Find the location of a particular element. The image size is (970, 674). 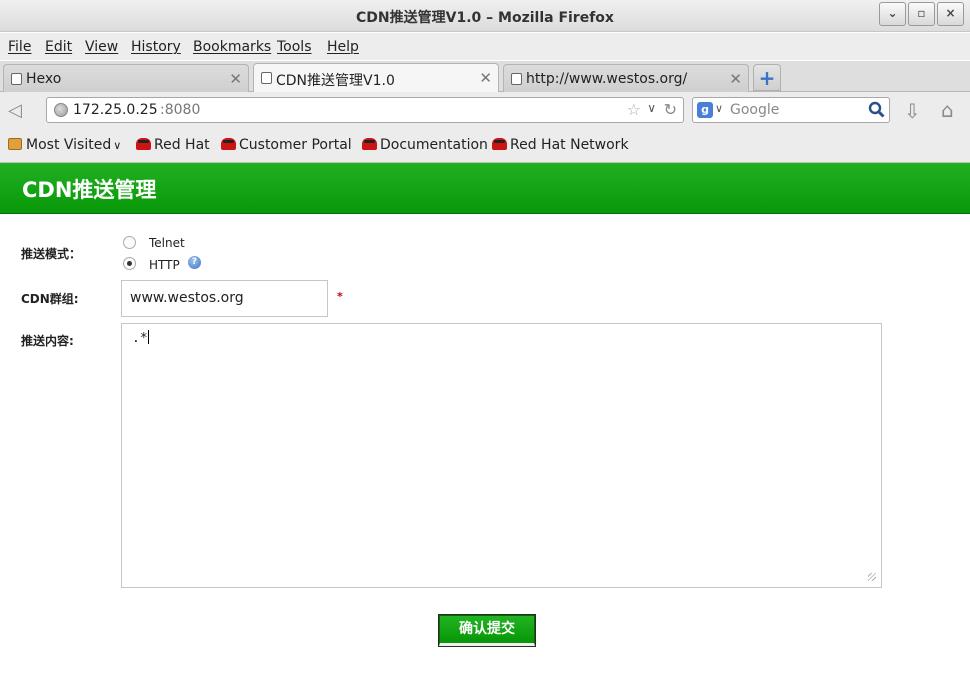

text-caret is located at coordinates (148, 337).